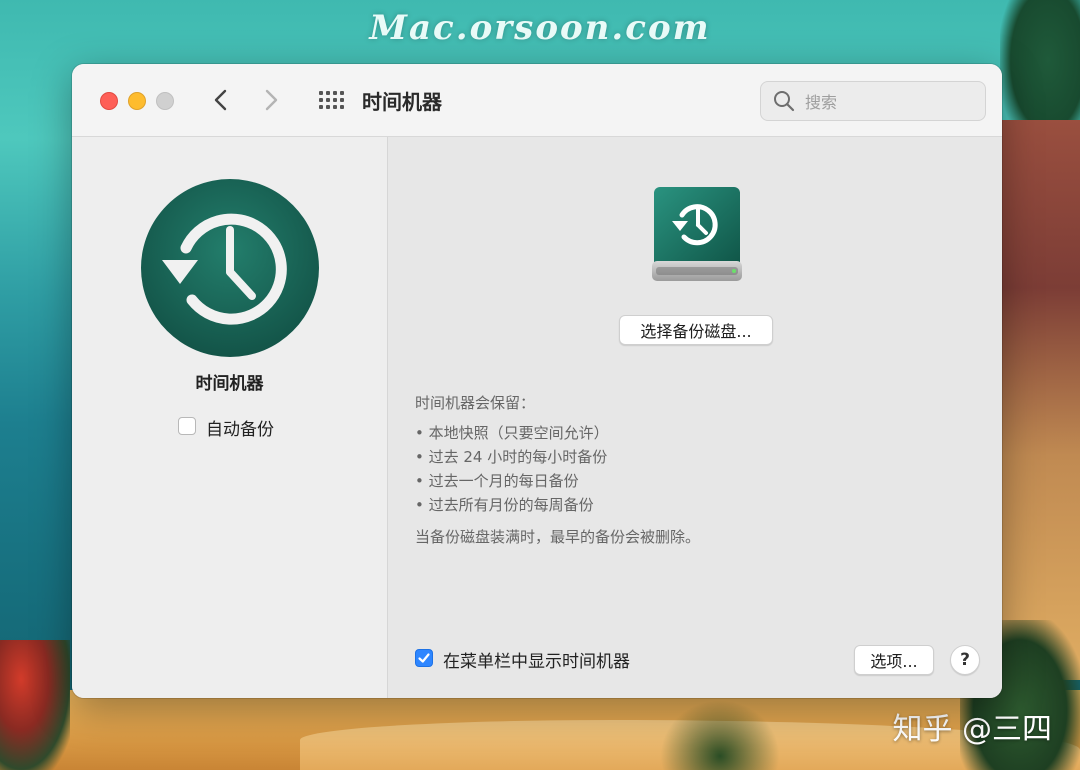 This screenshot has width=1080, height=770. I want to click on retention-item: • 过去所有月份的每周备份, so click(504, 505).